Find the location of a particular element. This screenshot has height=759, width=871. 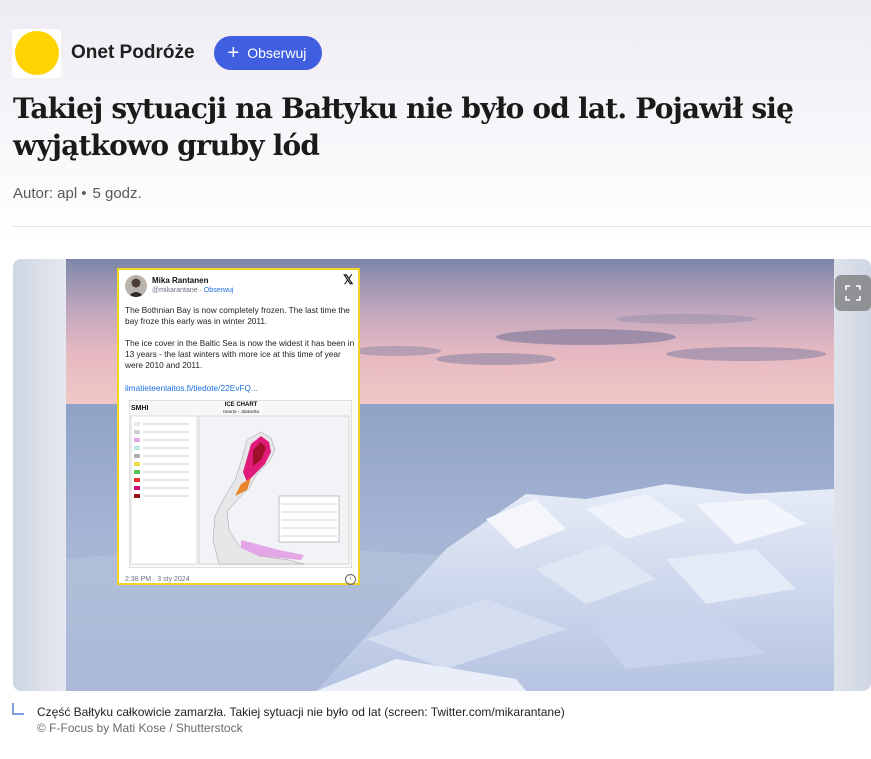

tweet-follow-link: Obserwuj is located at coordinates (219, 290).